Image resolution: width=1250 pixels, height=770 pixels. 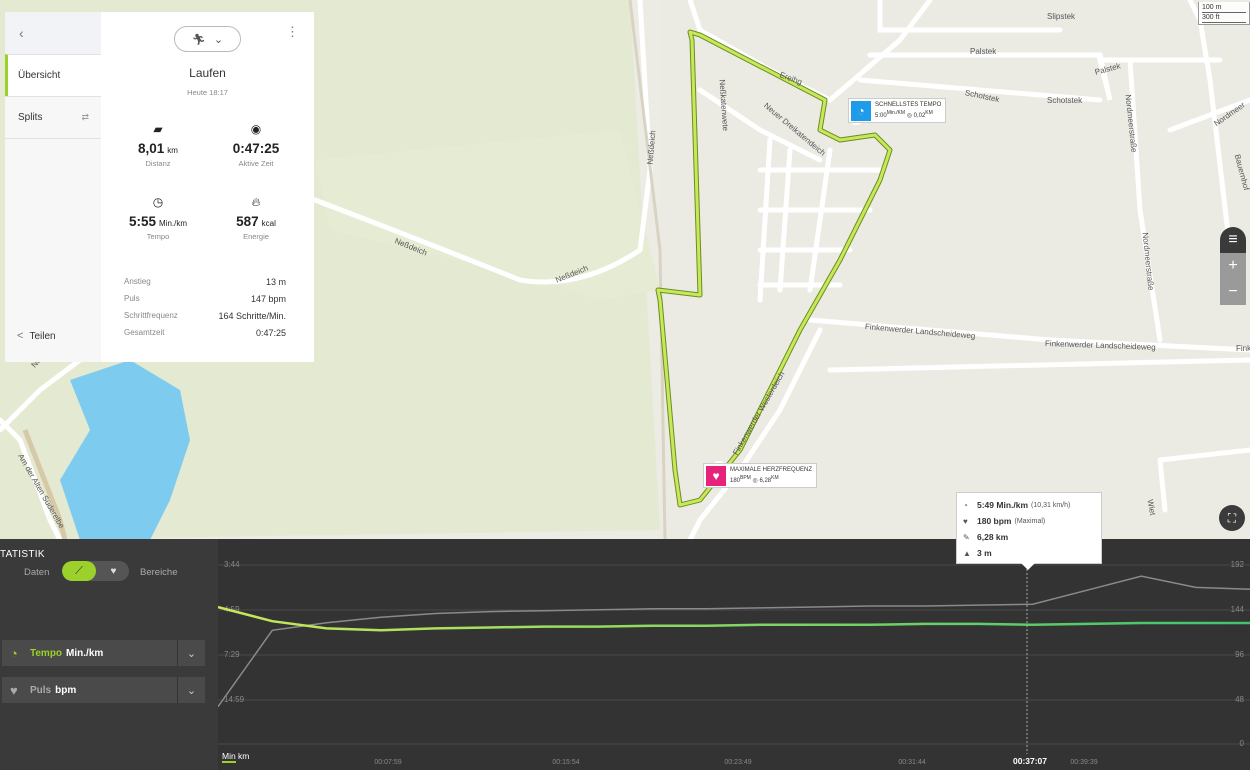 I want to click on x-tick: 00:31:44, so click(x=911, y=762).